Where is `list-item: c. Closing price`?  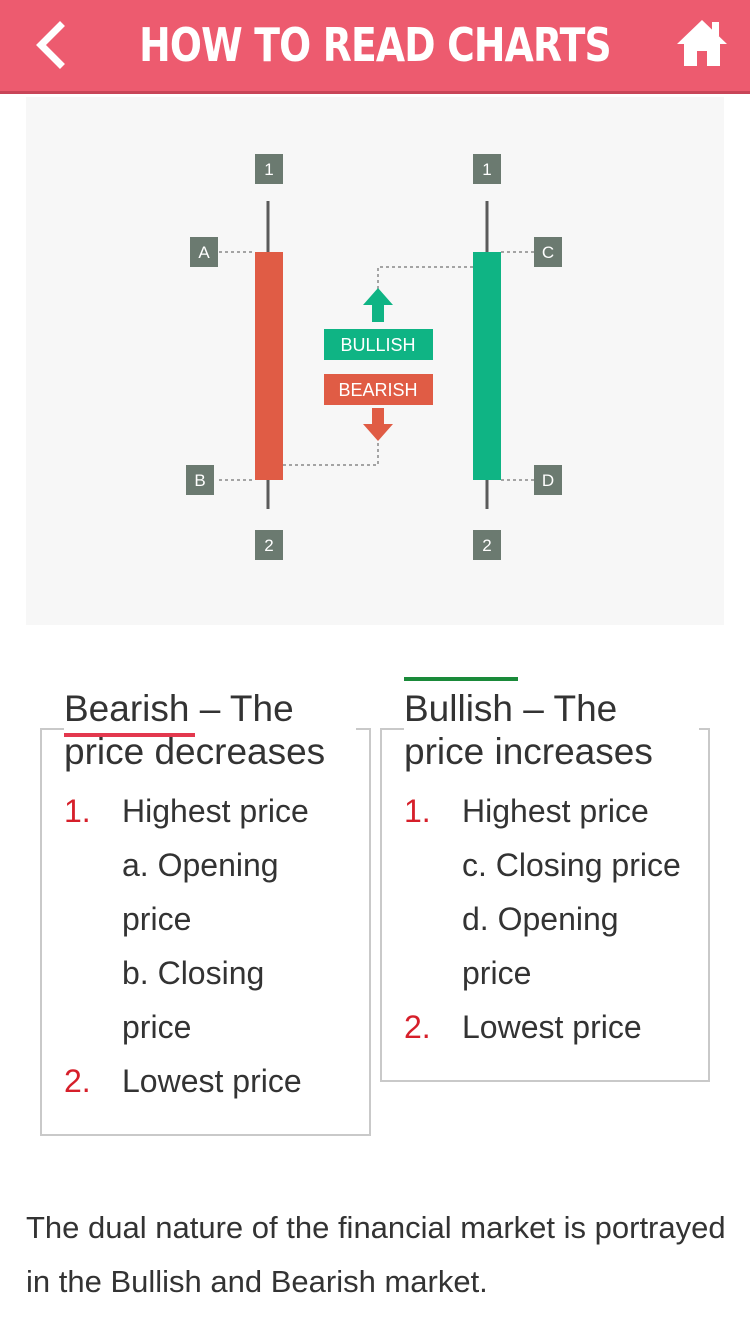 list-item: c. Closing price is located at coordinates (571, 865).